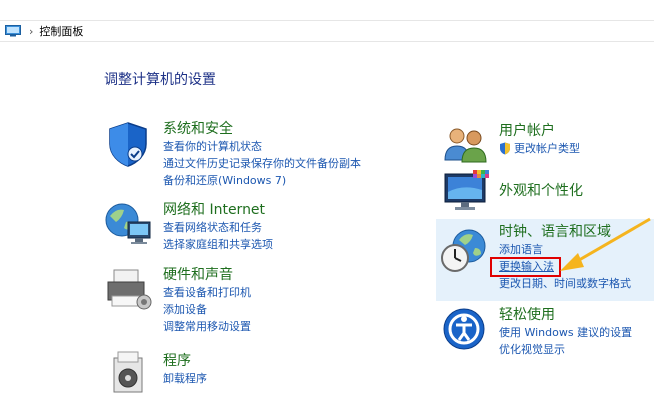 The height and width of the screenshot is (403, 654). I want to click on users-icon, so click(465, 145).